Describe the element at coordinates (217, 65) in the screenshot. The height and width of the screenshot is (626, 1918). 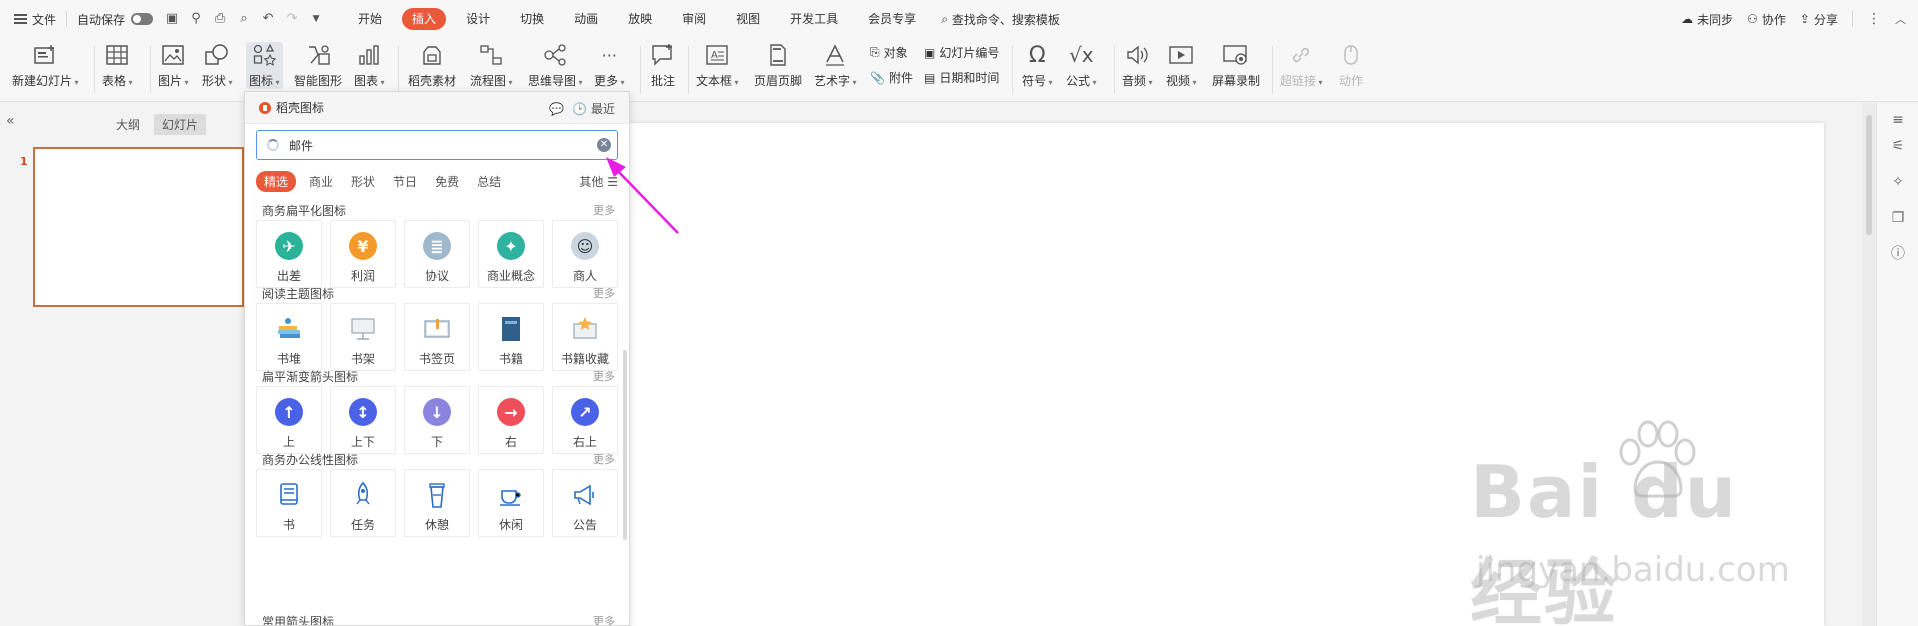
I see `shape-button: 形状` at that location.